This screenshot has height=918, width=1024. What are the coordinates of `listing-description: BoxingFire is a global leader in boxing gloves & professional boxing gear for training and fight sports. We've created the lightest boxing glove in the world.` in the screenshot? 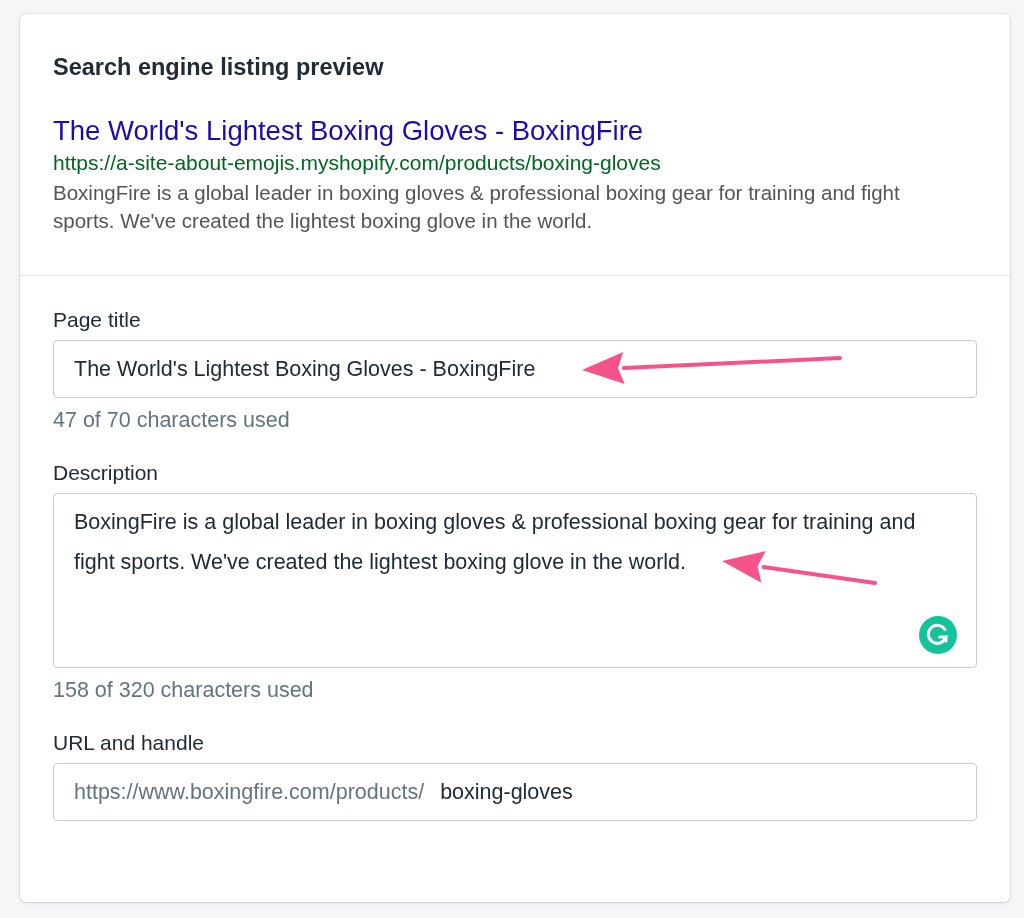 It's located at (477, 207).